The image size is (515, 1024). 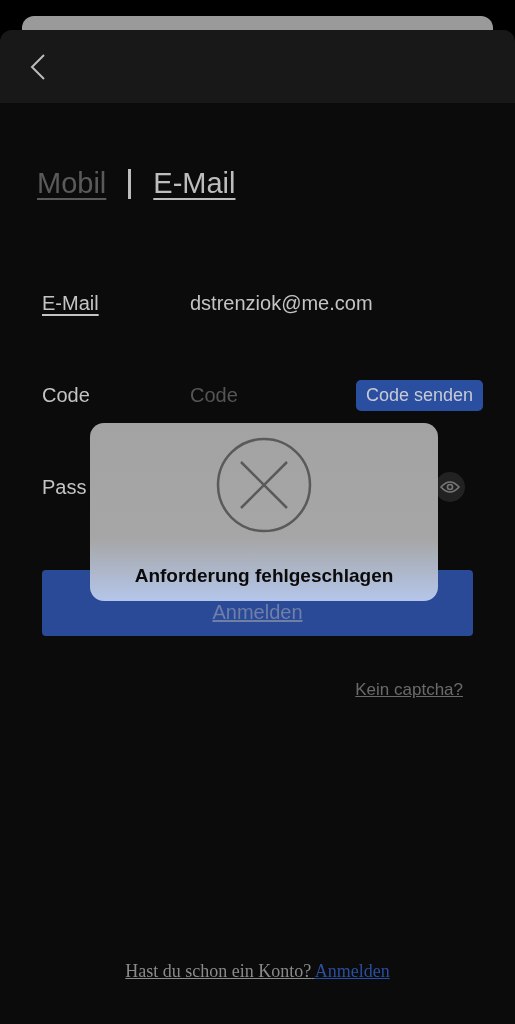 I want to click on tab: E-Mail, so click(x=194, y=183).